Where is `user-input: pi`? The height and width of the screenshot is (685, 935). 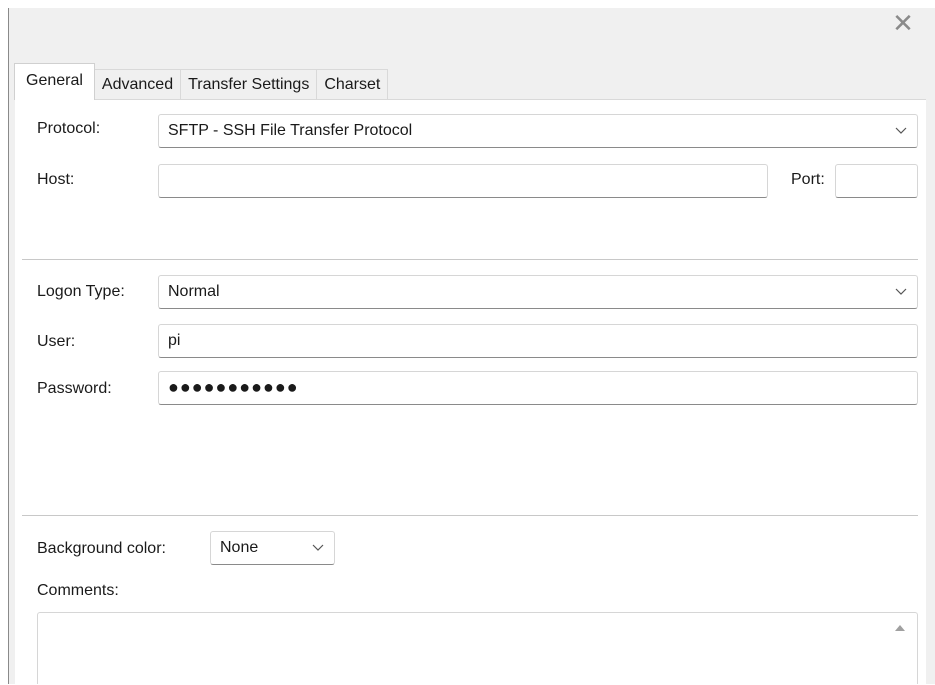
user-input: pi is located at coordinates (538, 341).